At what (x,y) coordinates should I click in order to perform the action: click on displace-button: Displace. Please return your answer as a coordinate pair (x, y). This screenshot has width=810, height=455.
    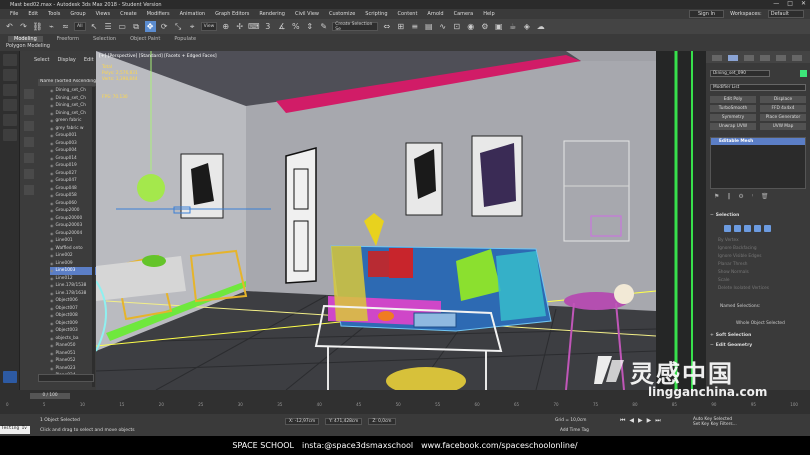
    Looking at the image, I should click on (783, 99).